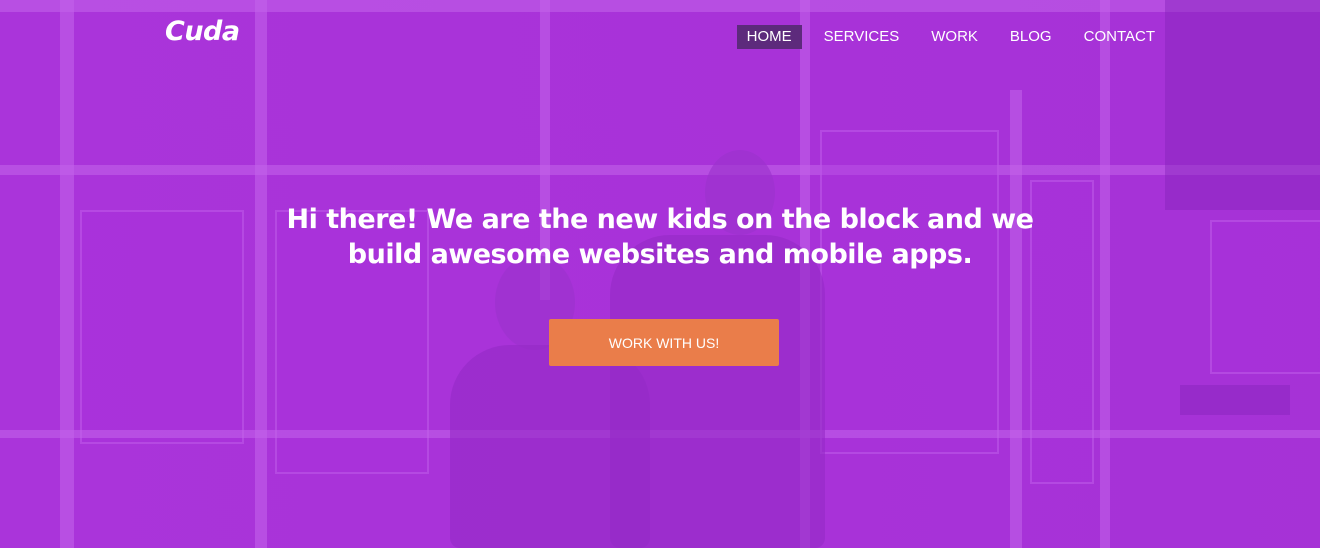  I want to click on nav-item-contact: CONTACT, so click(1119, 37).